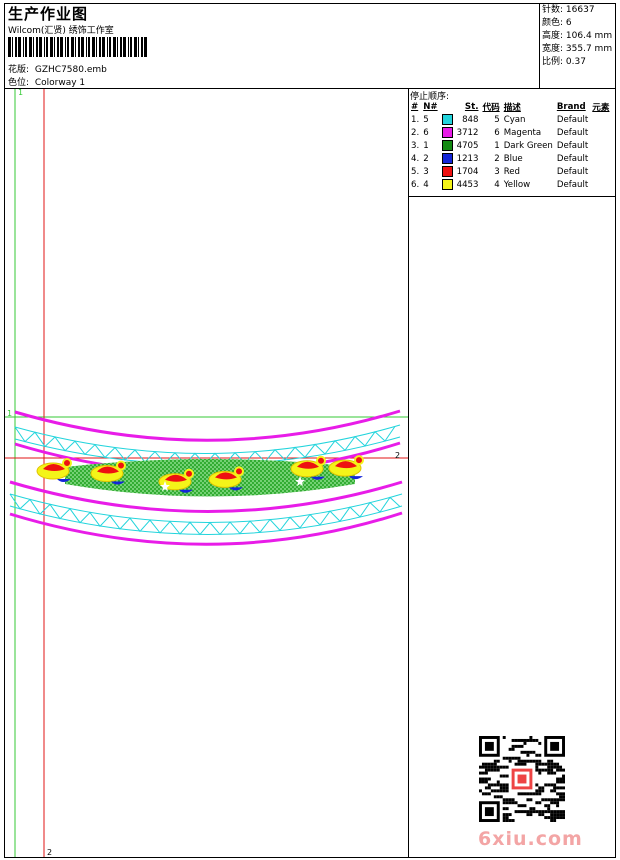 The width and height of the screenshot is (620, 860). Describe the element at coordinates (415, 119) in the screenshot. I see `cell-index: 1.` at that location.